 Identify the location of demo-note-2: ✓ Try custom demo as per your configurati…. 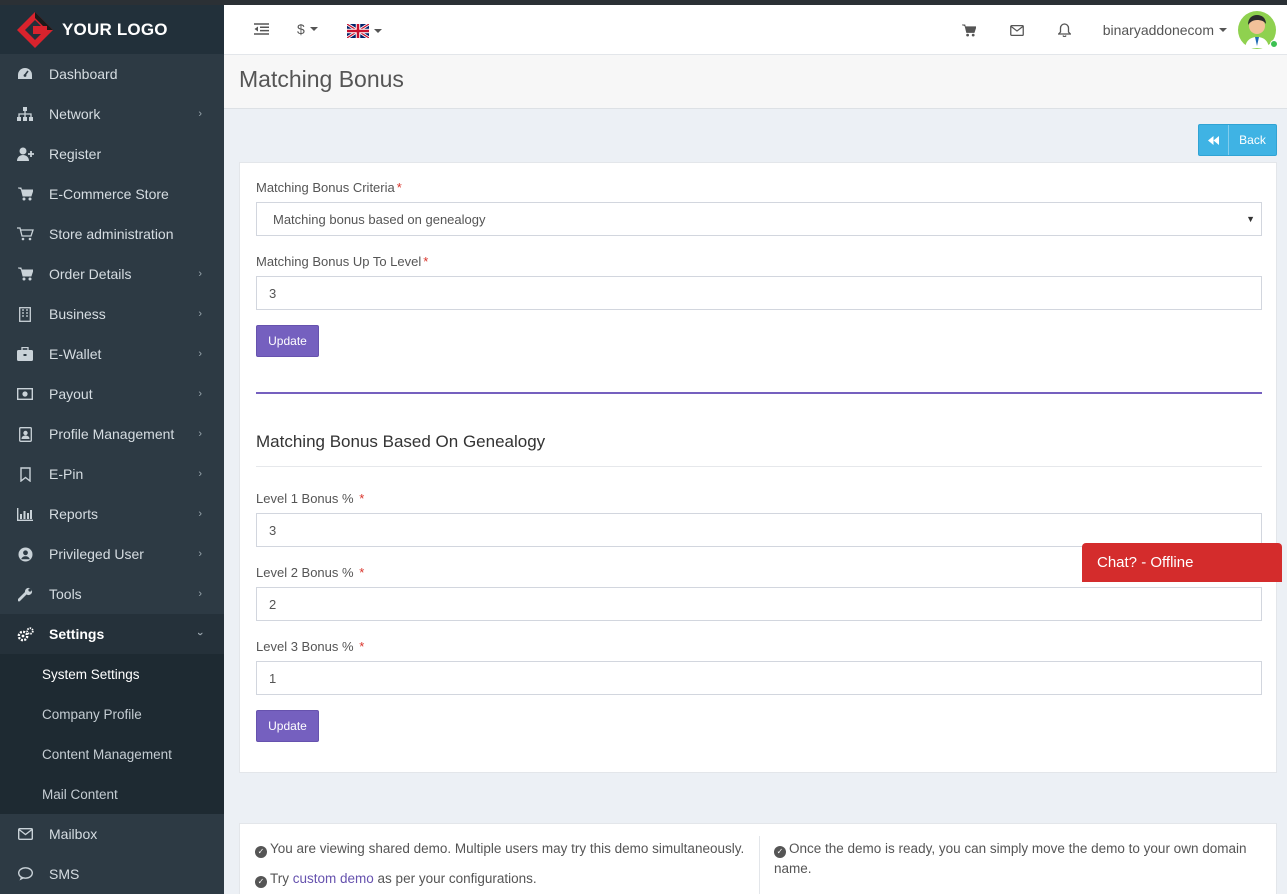
(502, 879).